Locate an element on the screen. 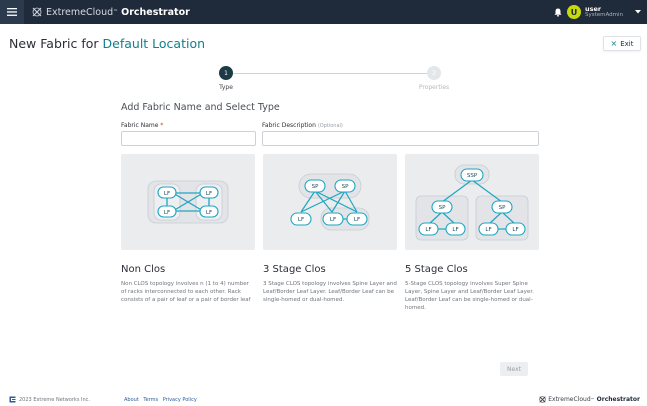  brand-trademark: ™ is located at coordinates (116, 12).